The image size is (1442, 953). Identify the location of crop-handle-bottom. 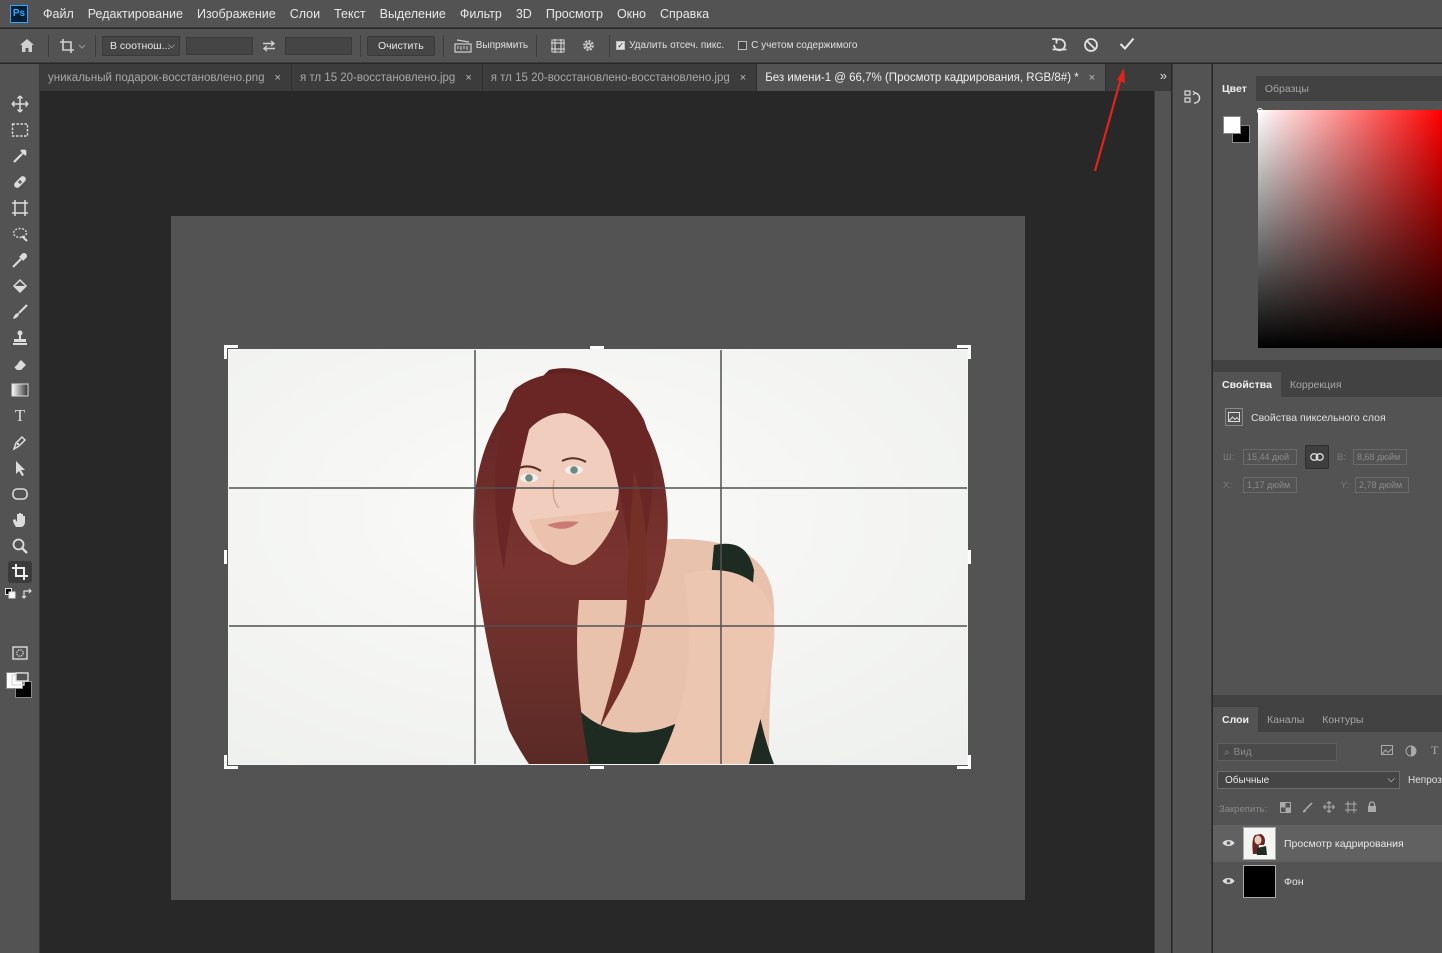
(597, 767).